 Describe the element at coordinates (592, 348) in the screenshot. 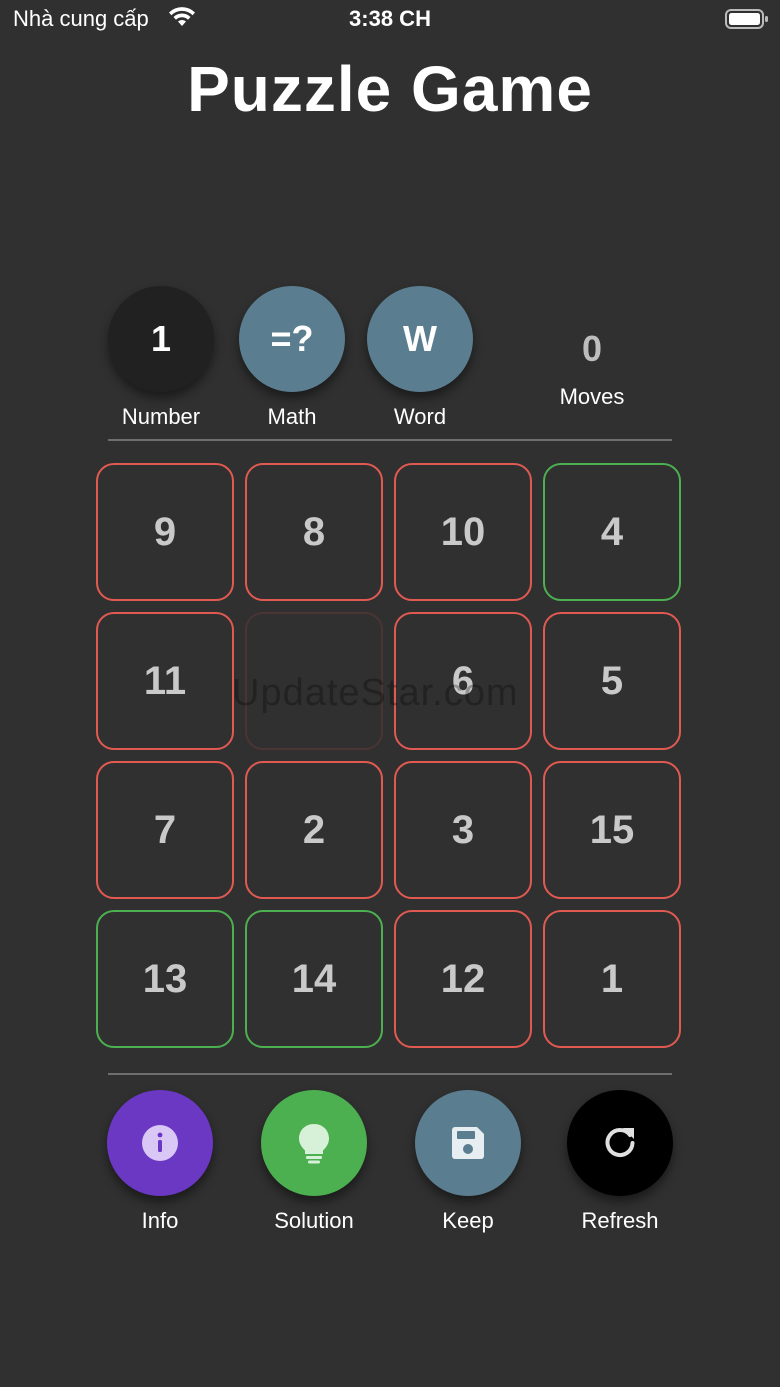

I see `moves-count: 0` at that location.